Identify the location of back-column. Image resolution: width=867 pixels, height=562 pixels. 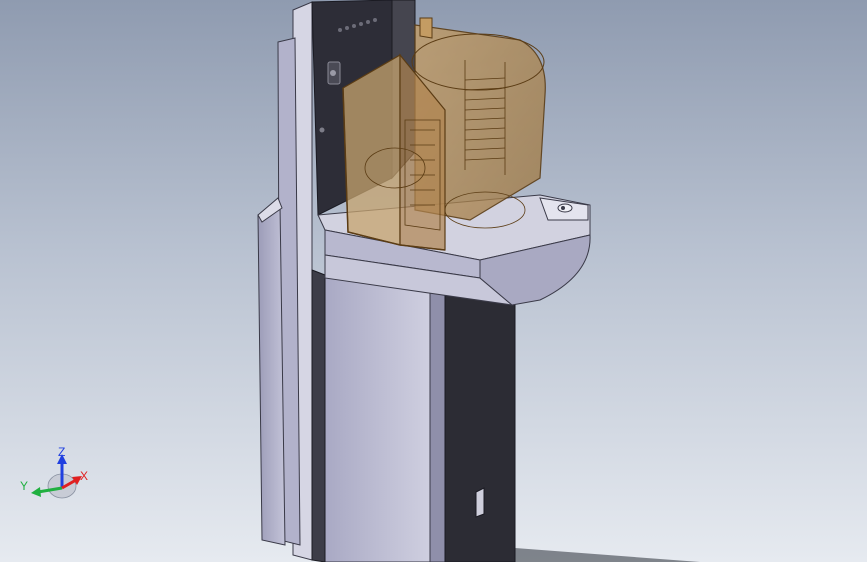
(285, 281).